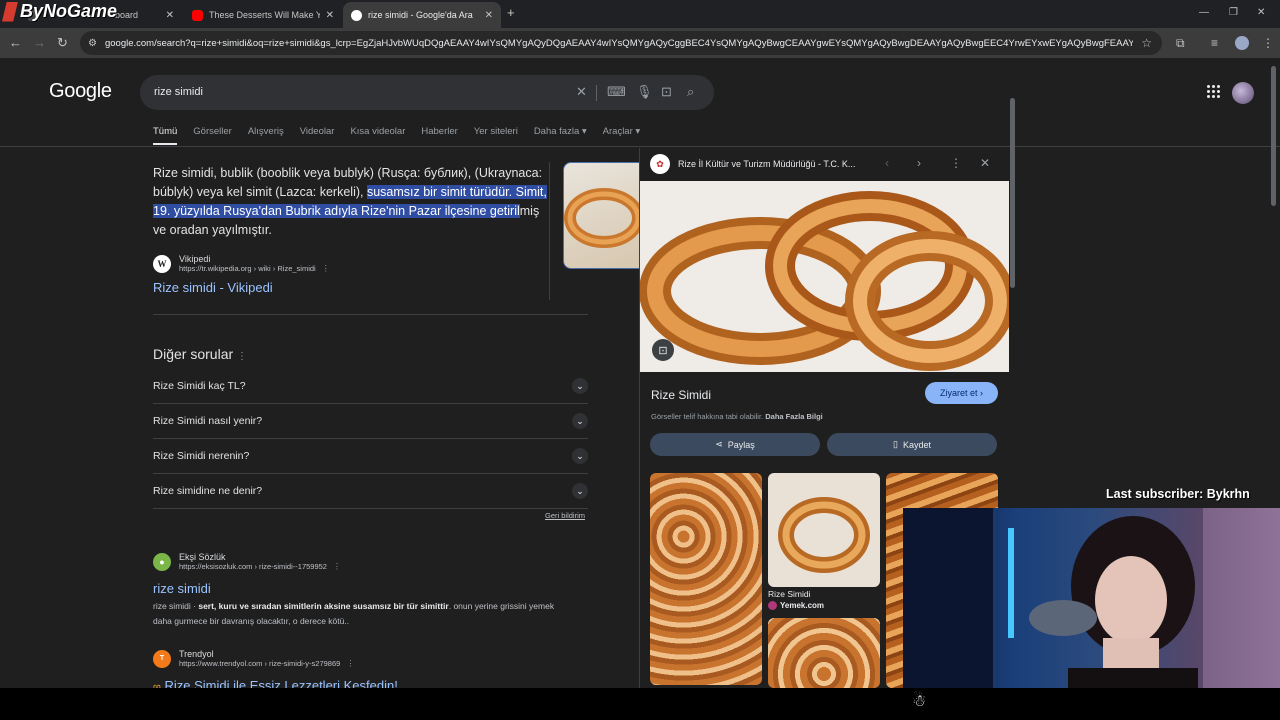  I want to click on search-box: rize simidi ✕ ⌨ 🎙 ⊡ ⌕, so click(427, 92).